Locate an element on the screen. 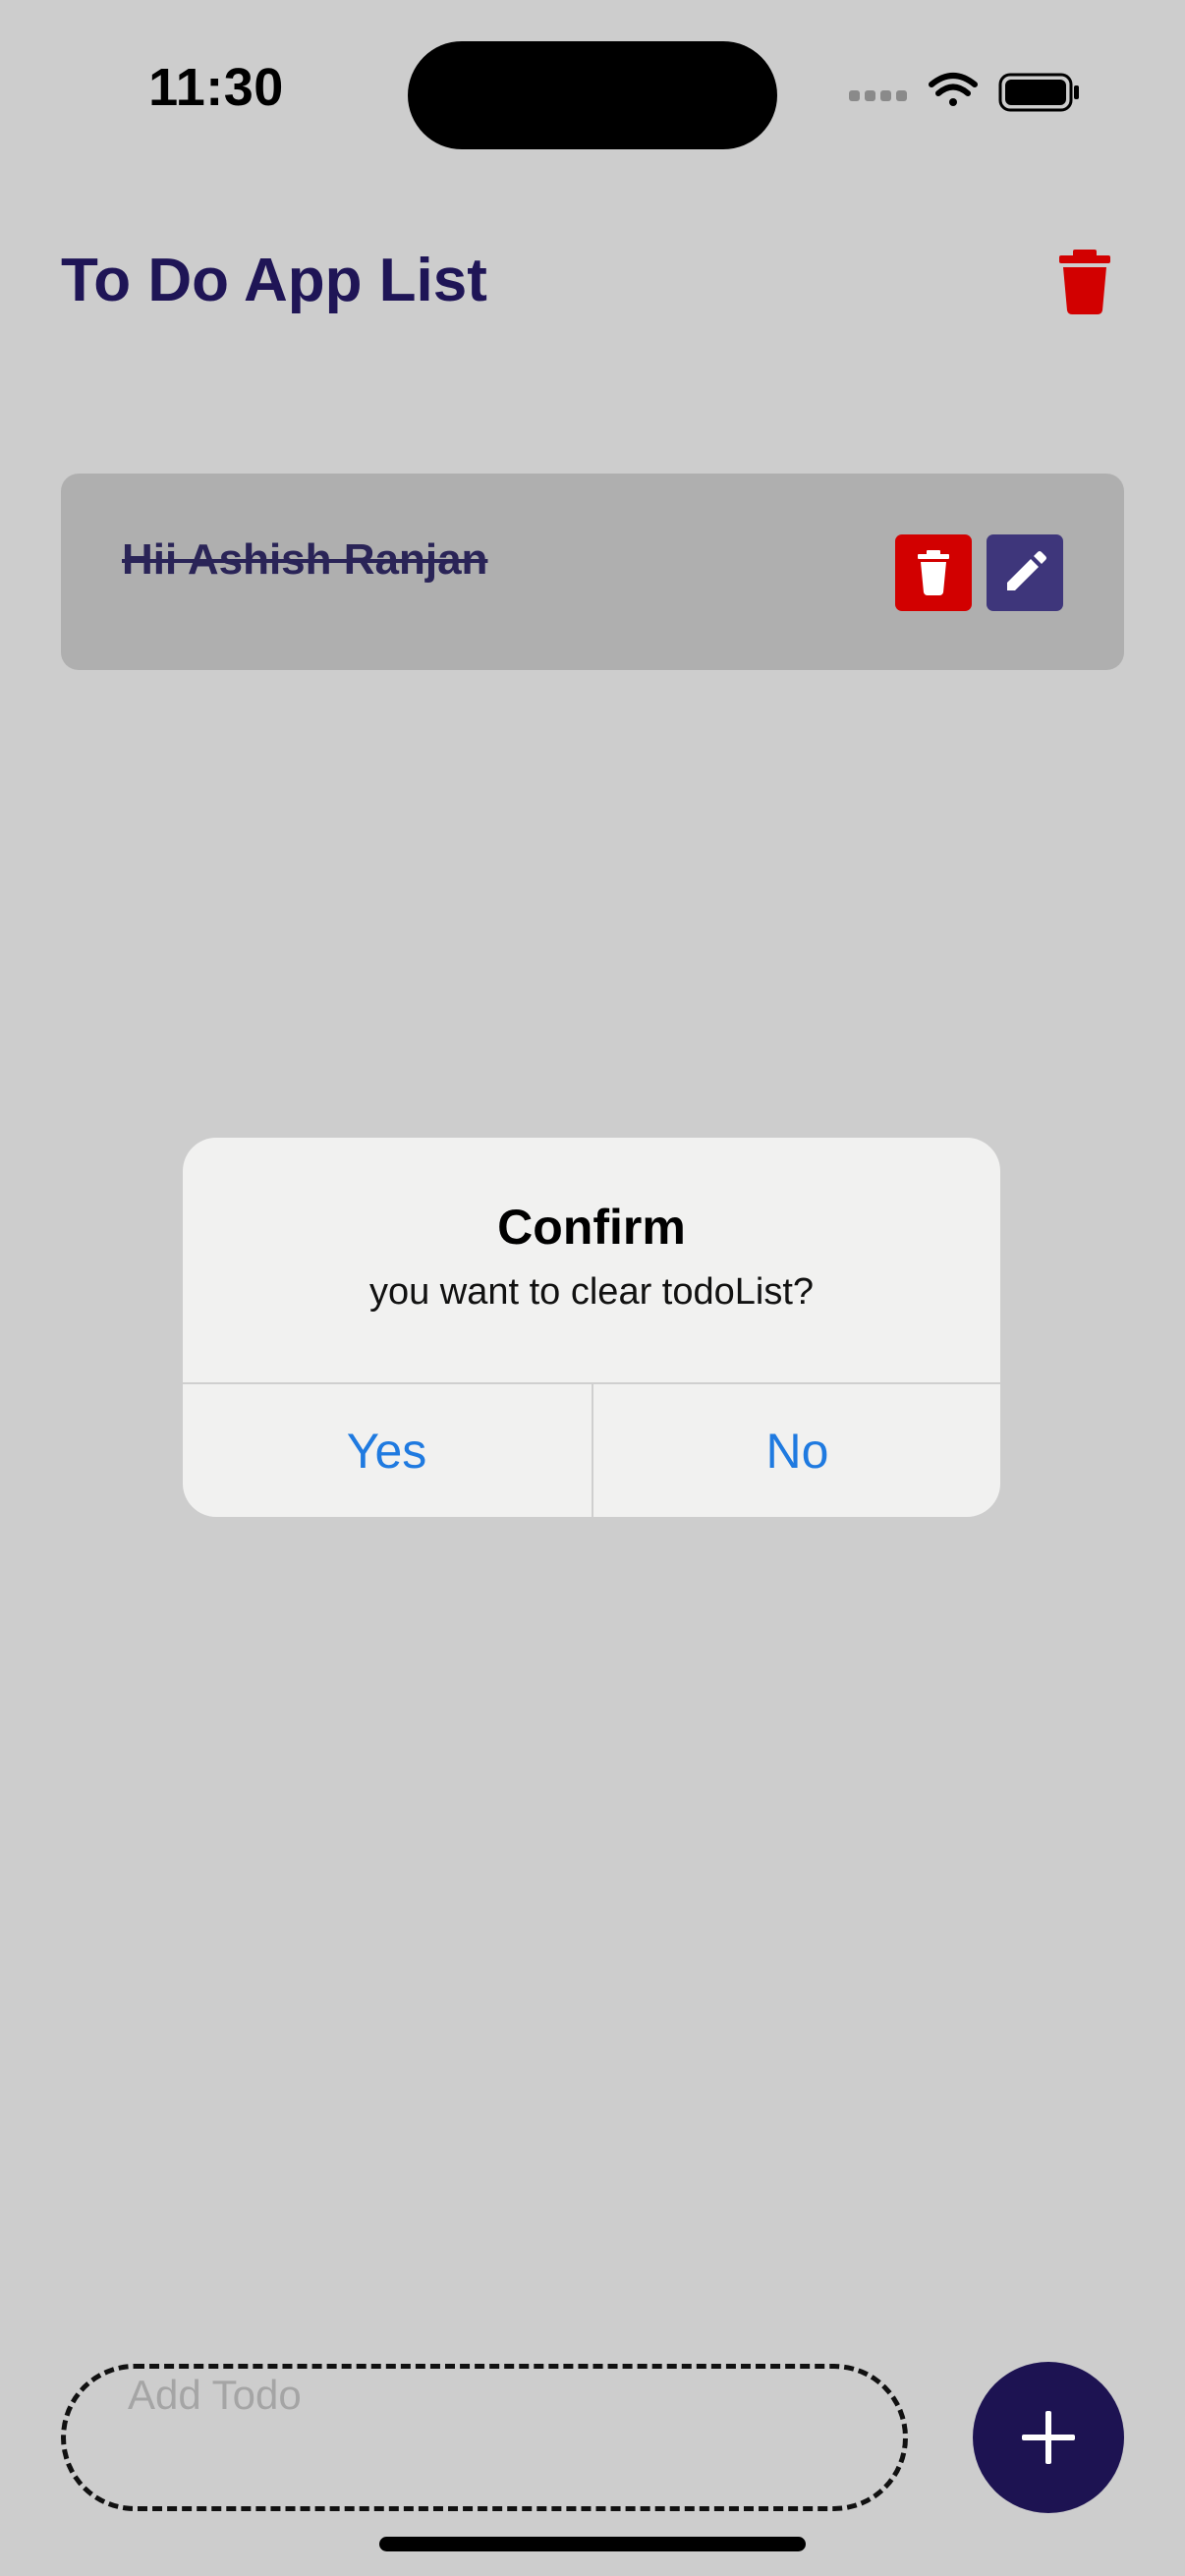 This screenshot has height=2576, width=1185. page-title: To Do App List is located at coordinates (274, 280).